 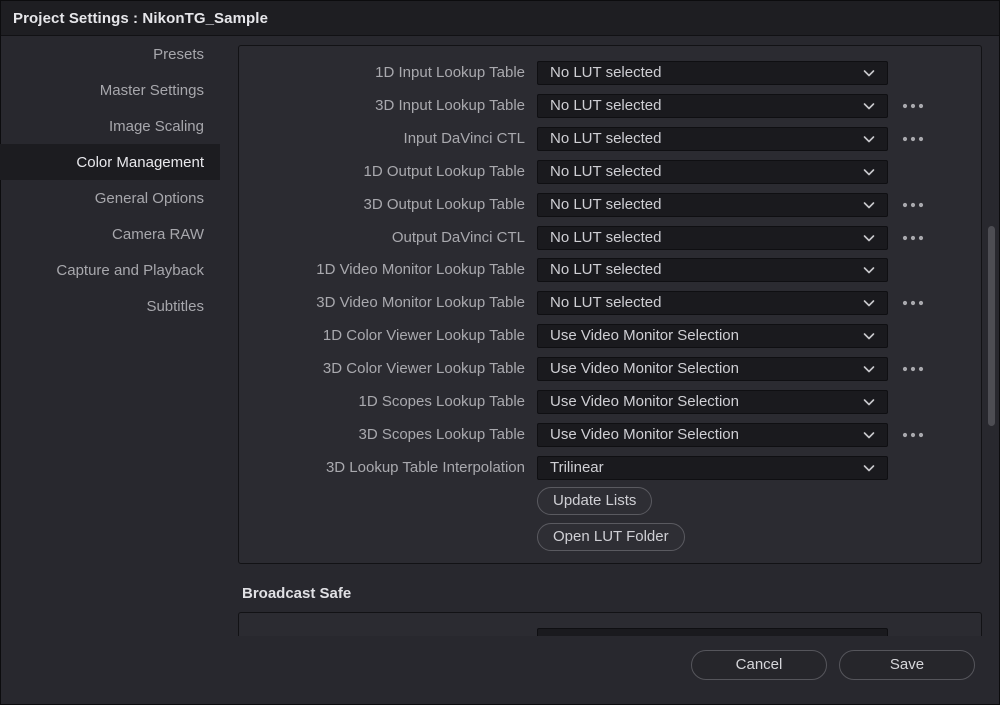 I want to click on lut-dropdown-value: Trilinear, so click(x=577, y=467).